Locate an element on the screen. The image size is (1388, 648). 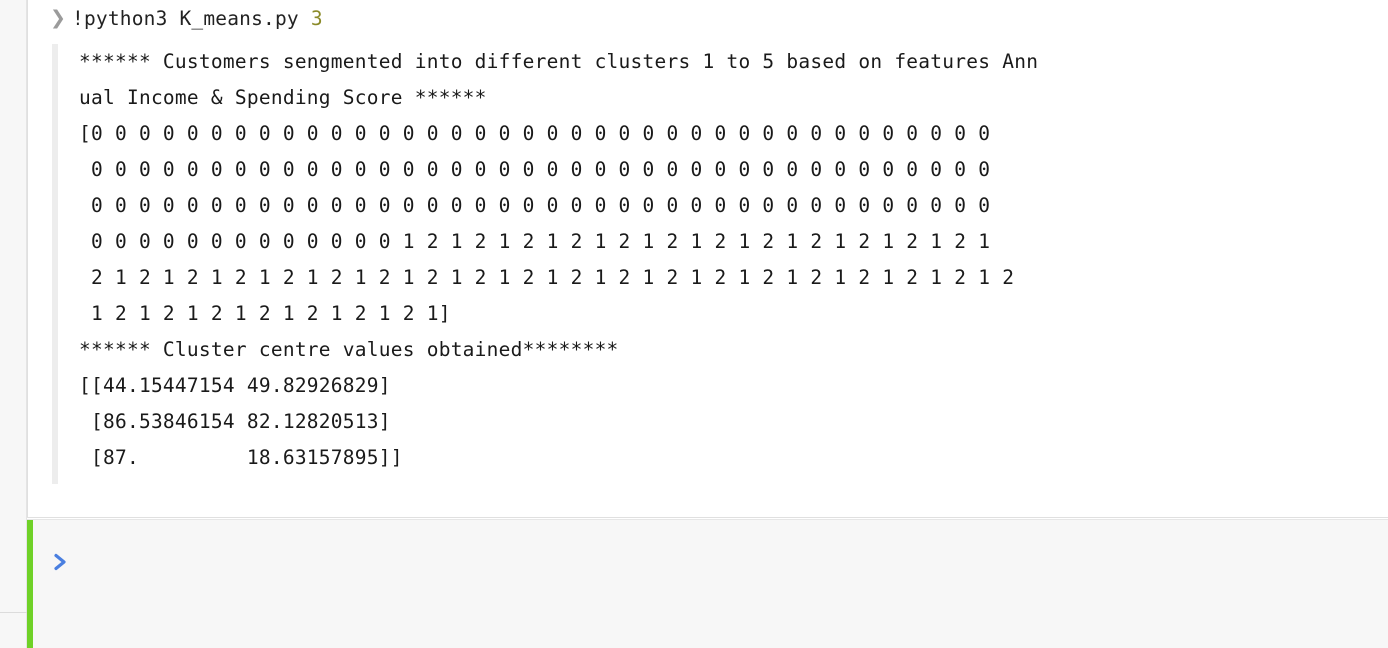
chevron-right-icon: ❯ is located at coordinates (58, 18).